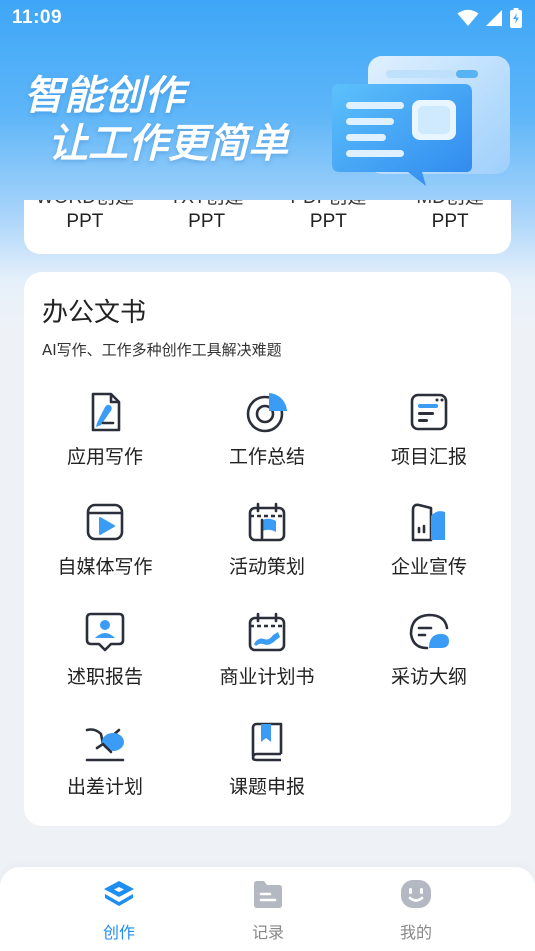  I want to click on option-partial-label: WORD创建, so click(85, 205).